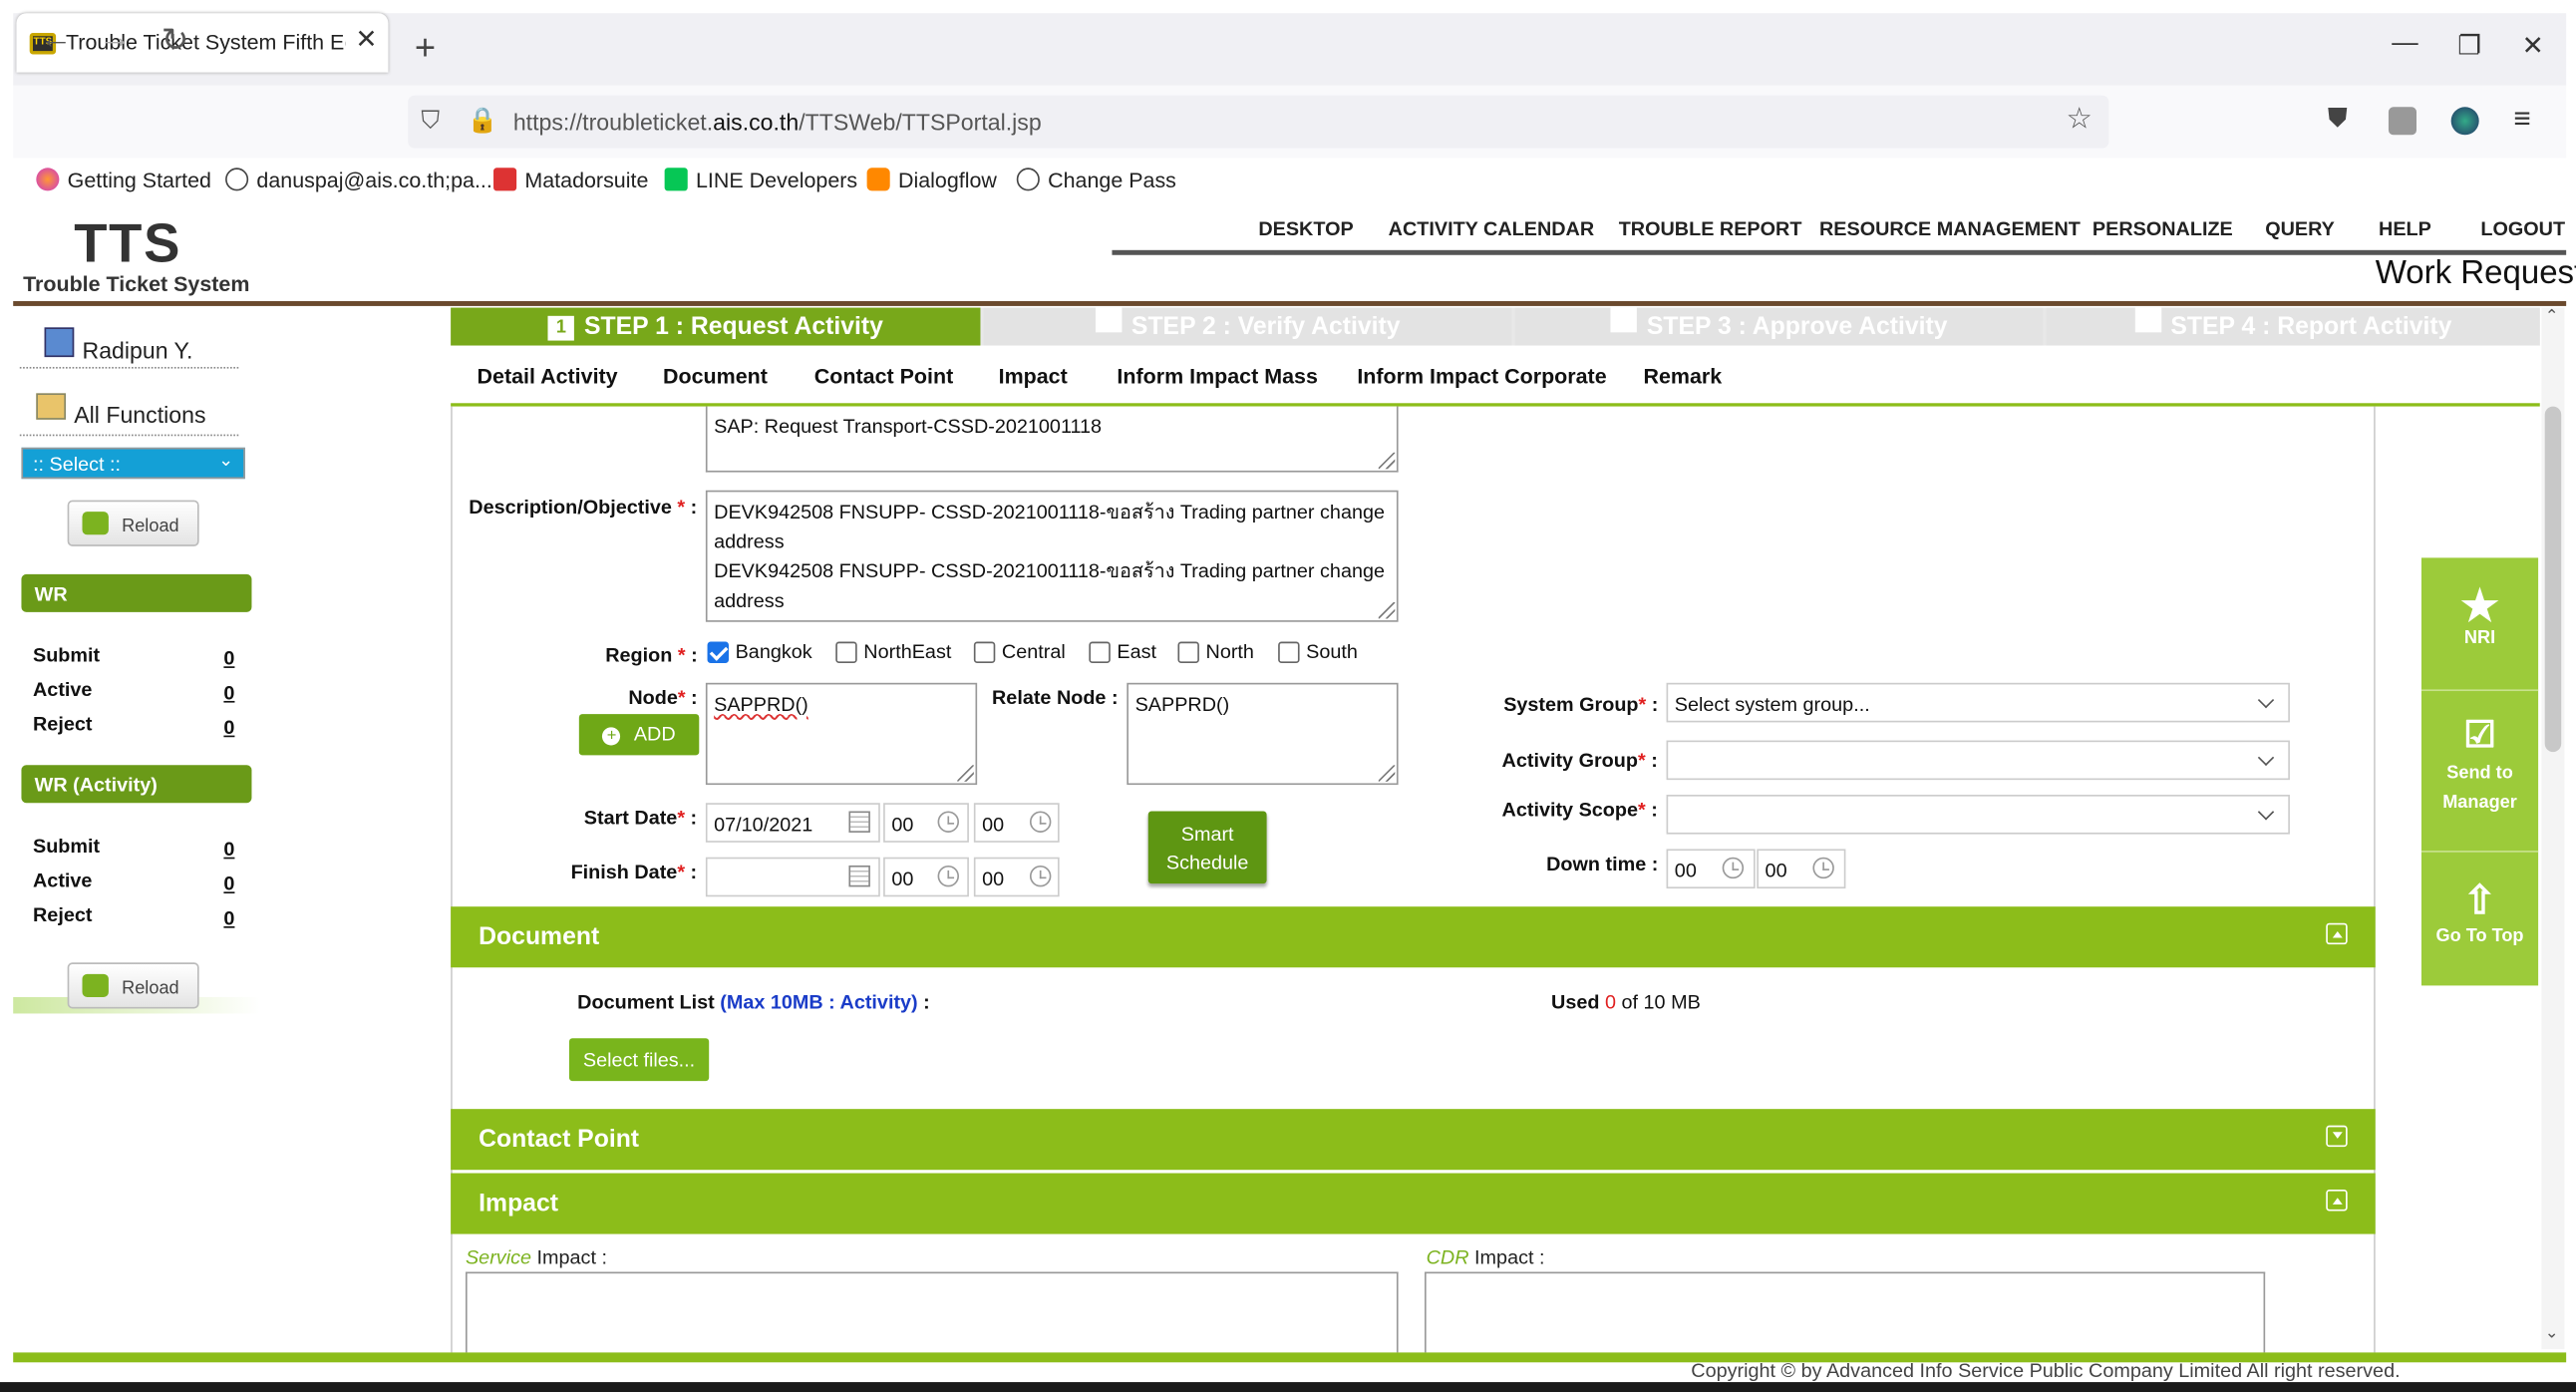 The height and width of the screenshot is (1392, 2576). What do you see at coordinates (2521, 119) in the screenshot?
I see `menu-icon: ≡` at bounding box center [2521, 119].